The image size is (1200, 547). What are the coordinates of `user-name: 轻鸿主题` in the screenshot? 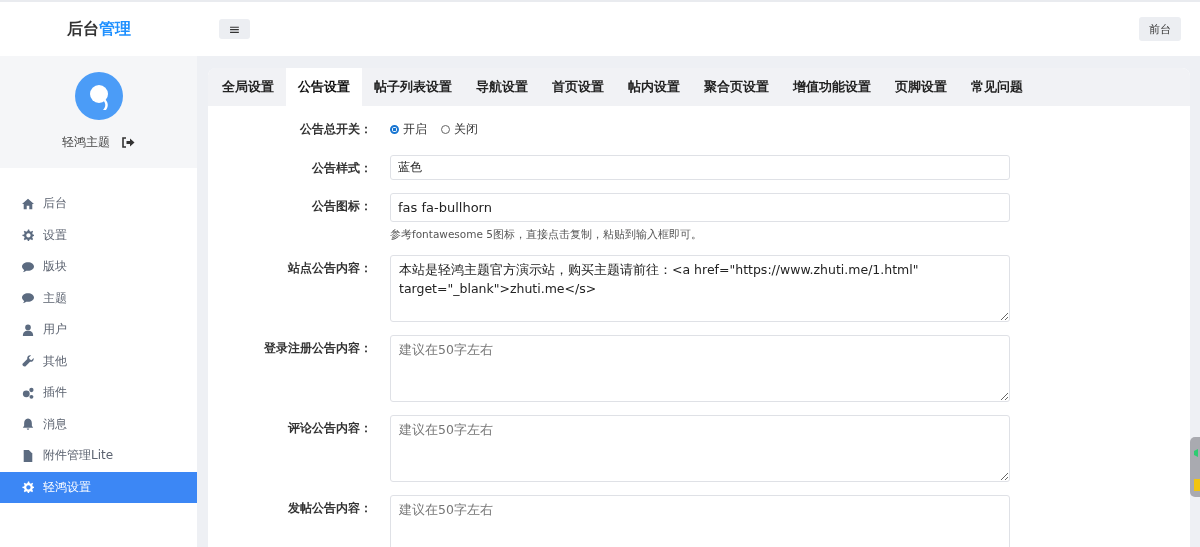 It's located at (86, 142).